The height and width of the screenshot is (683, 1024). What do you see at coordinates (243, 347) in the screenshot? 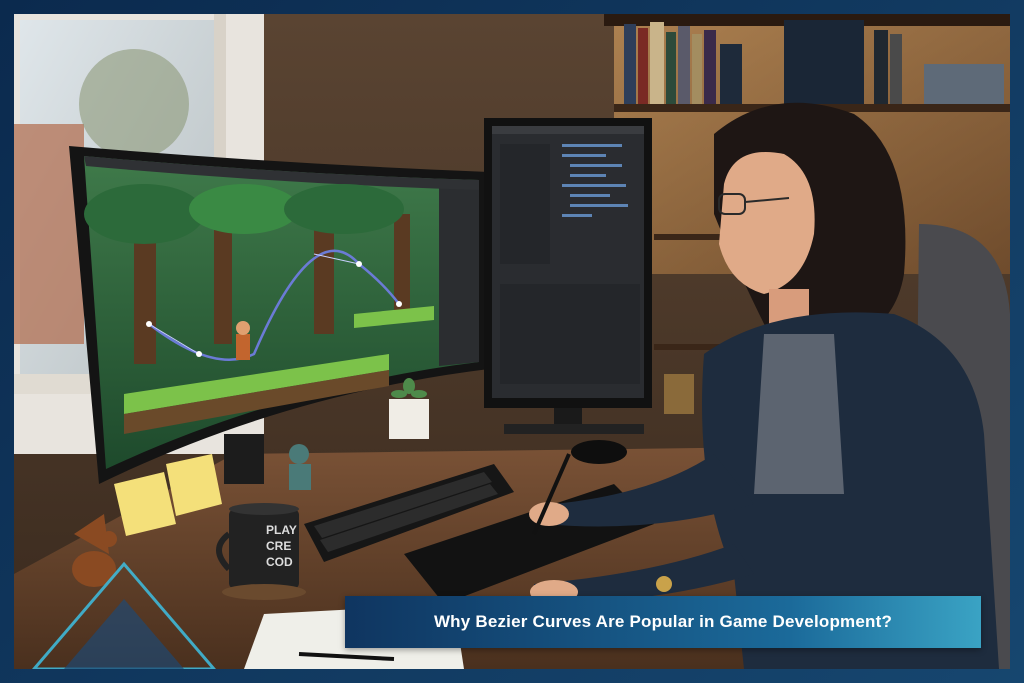
I see `game-character` at bounding box center [243, 347].